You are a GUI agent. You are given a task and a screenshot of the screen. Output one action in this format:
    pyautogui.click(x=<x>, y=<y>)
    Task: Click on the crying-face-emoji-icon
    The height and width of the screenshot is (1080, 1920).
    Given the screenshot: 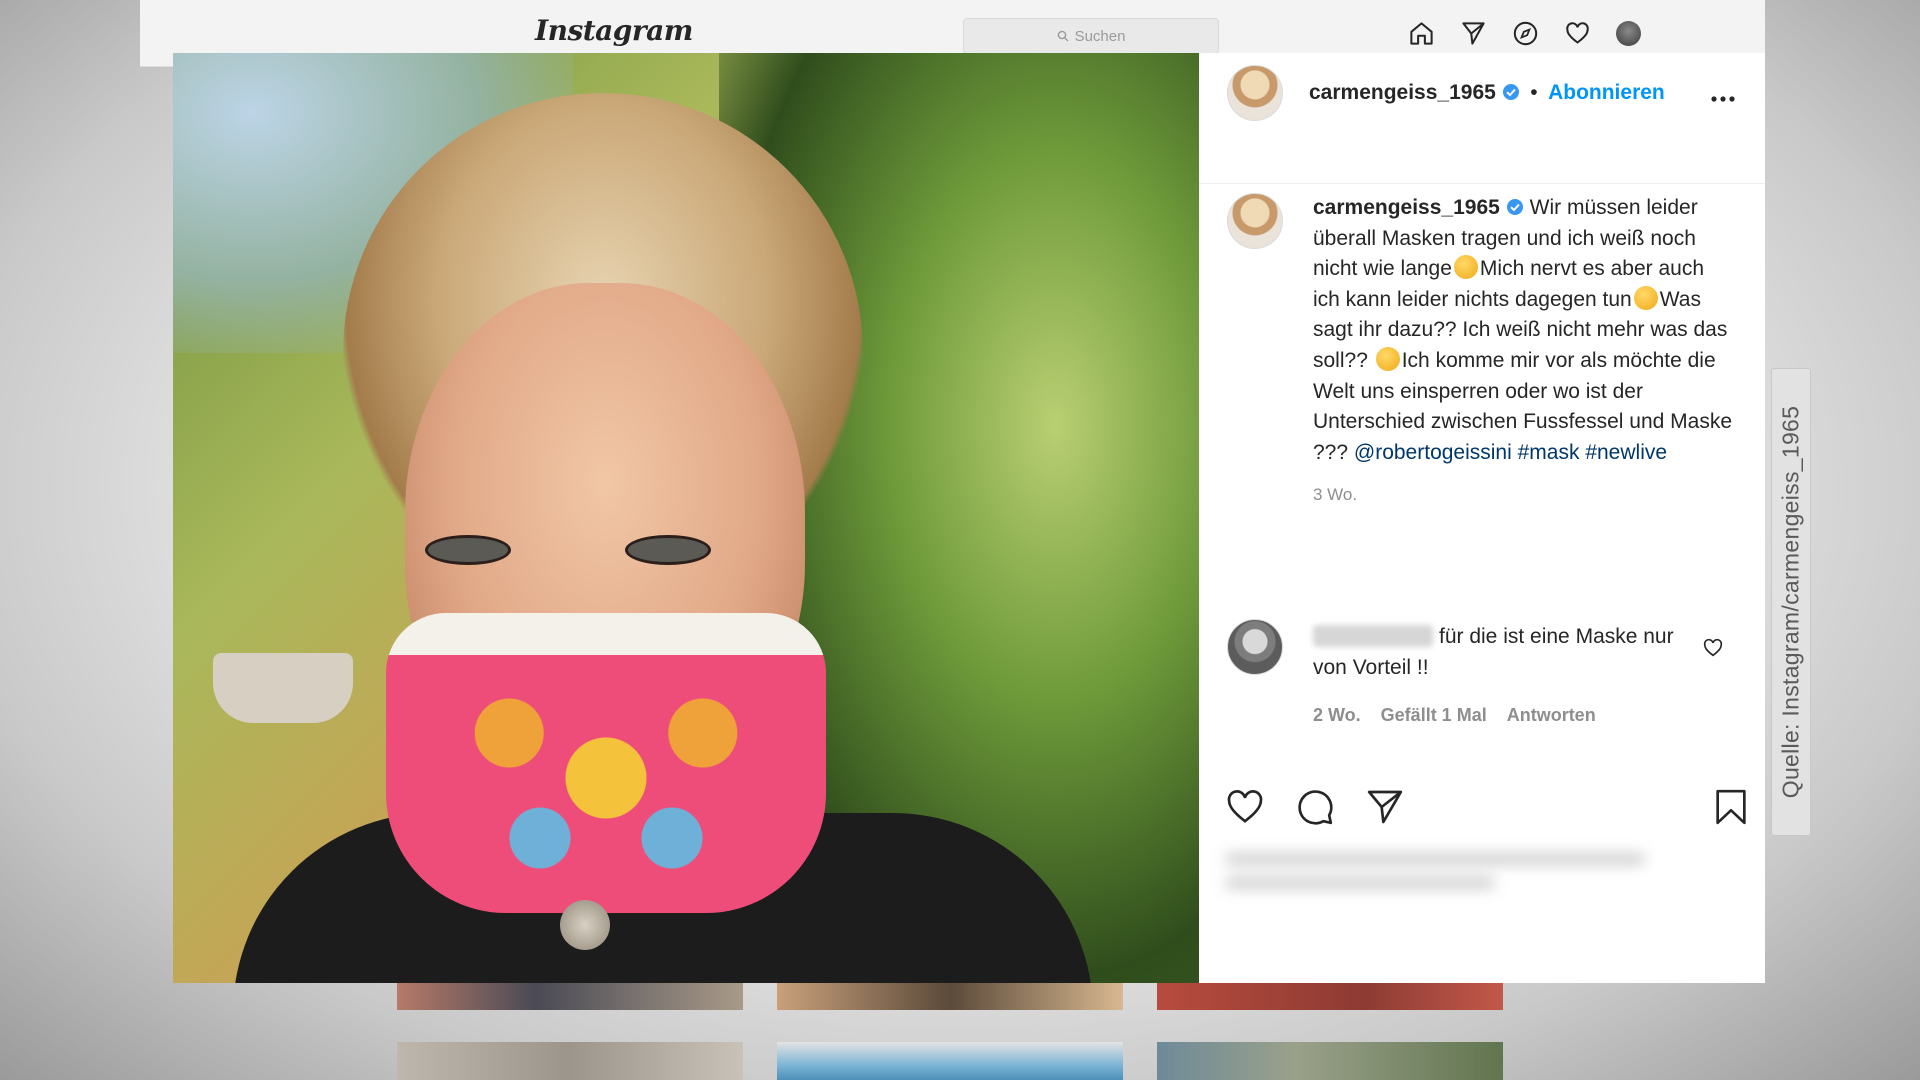 What is the action you would take?
    pyautogui.click(x=1645, y=297)
    